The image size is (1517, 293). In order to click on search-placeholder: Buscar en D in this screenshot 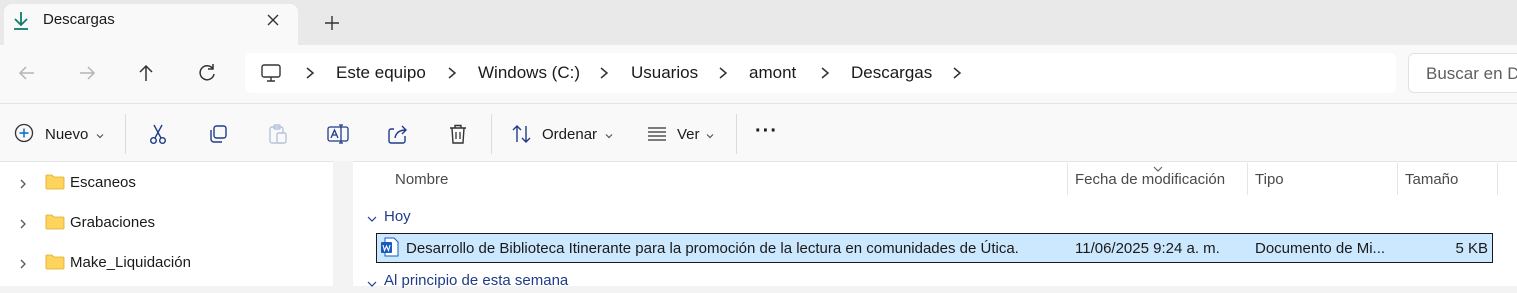, I will do `click(1471, 73)`.